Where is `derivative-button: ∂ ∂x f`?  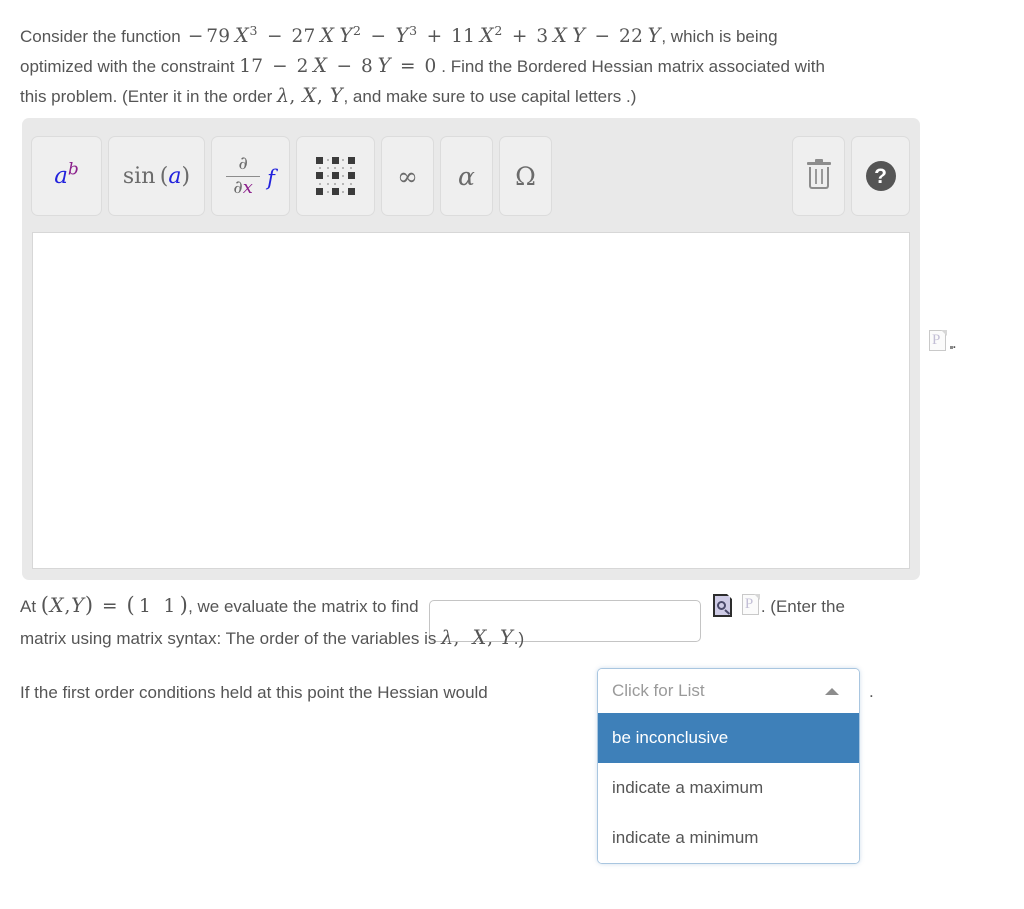 derivative-button: ∂ ∂x f is located at coordinates (250, 176).